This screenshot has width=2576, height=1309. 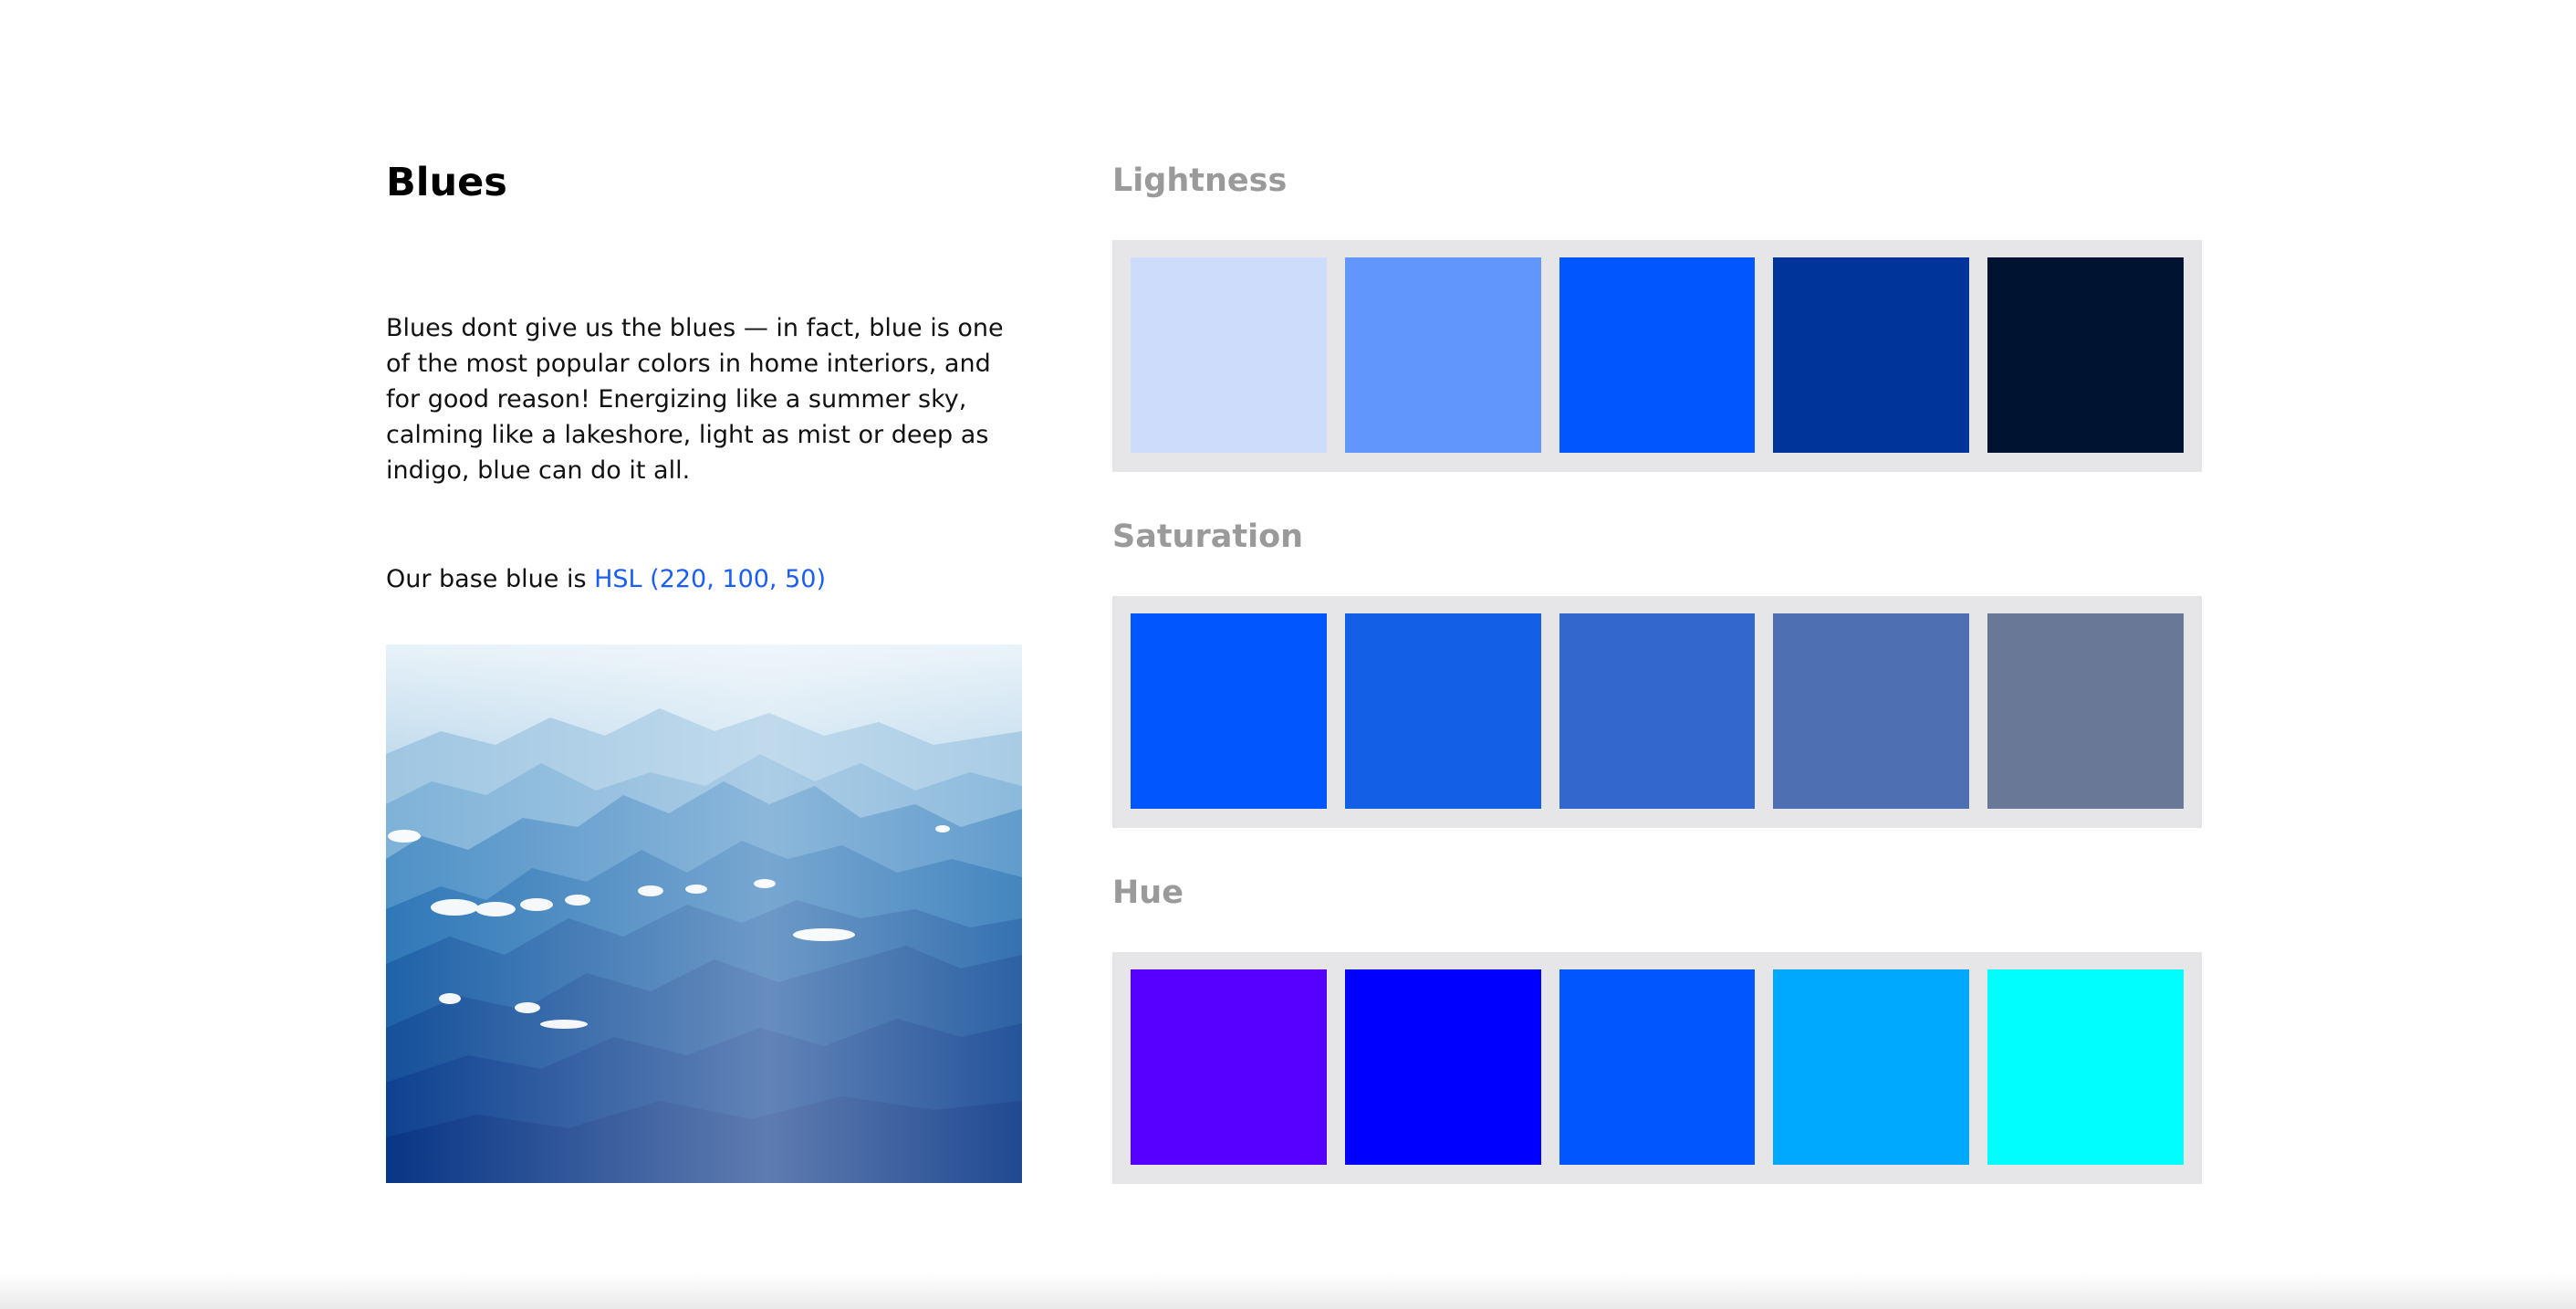 I want to click on base-color-link: HSL (220, 100, 50), so click(x=710, y=579).